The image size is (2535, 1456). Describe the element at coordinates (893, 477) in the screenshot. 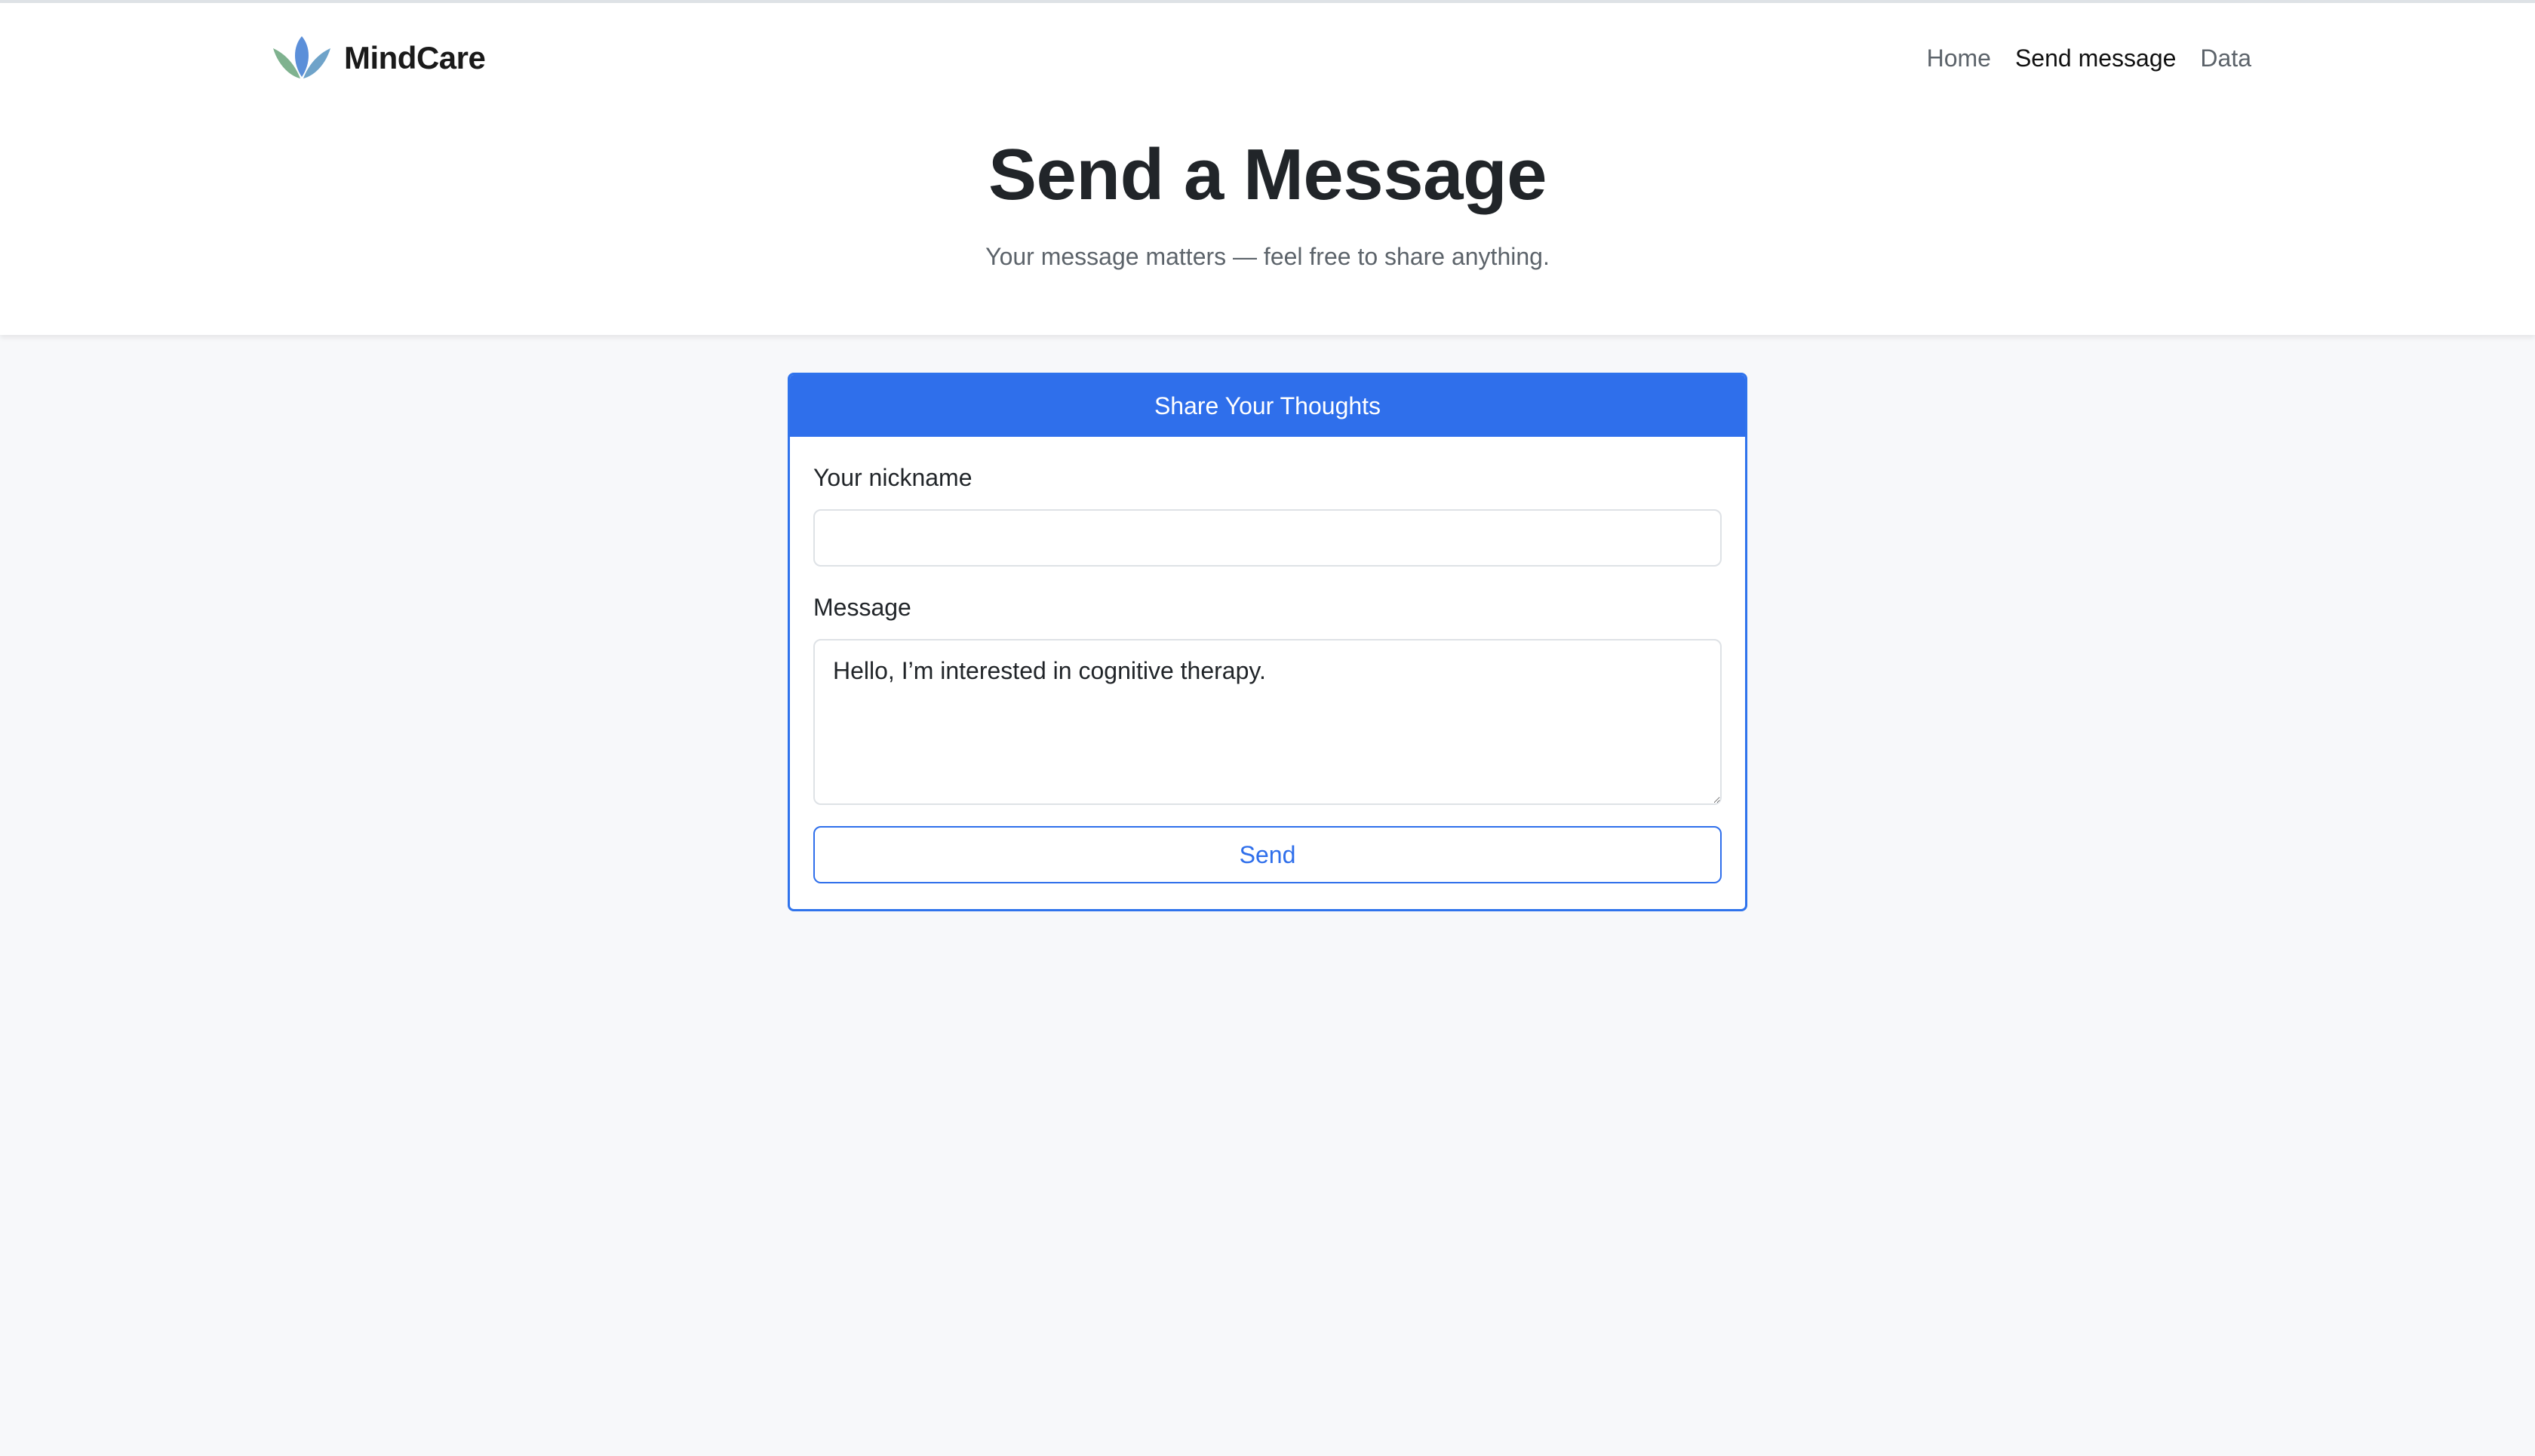

I see `nickname-label: Your nickname` at that location.